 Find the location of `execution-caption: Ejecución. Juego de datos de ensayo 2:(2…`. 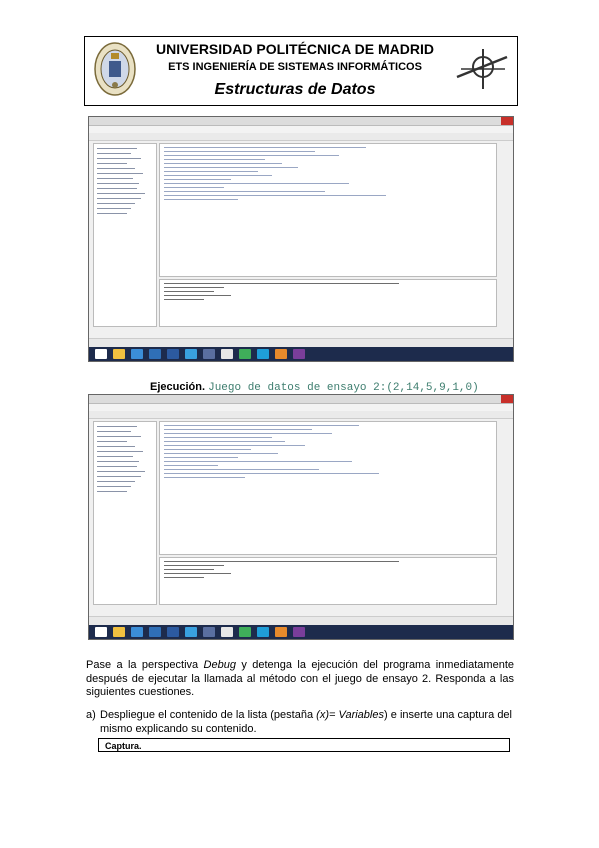

execution-caption: Ejecución. Juego de datos de ensayo 2:(2… is located at coordinates (314, 387).